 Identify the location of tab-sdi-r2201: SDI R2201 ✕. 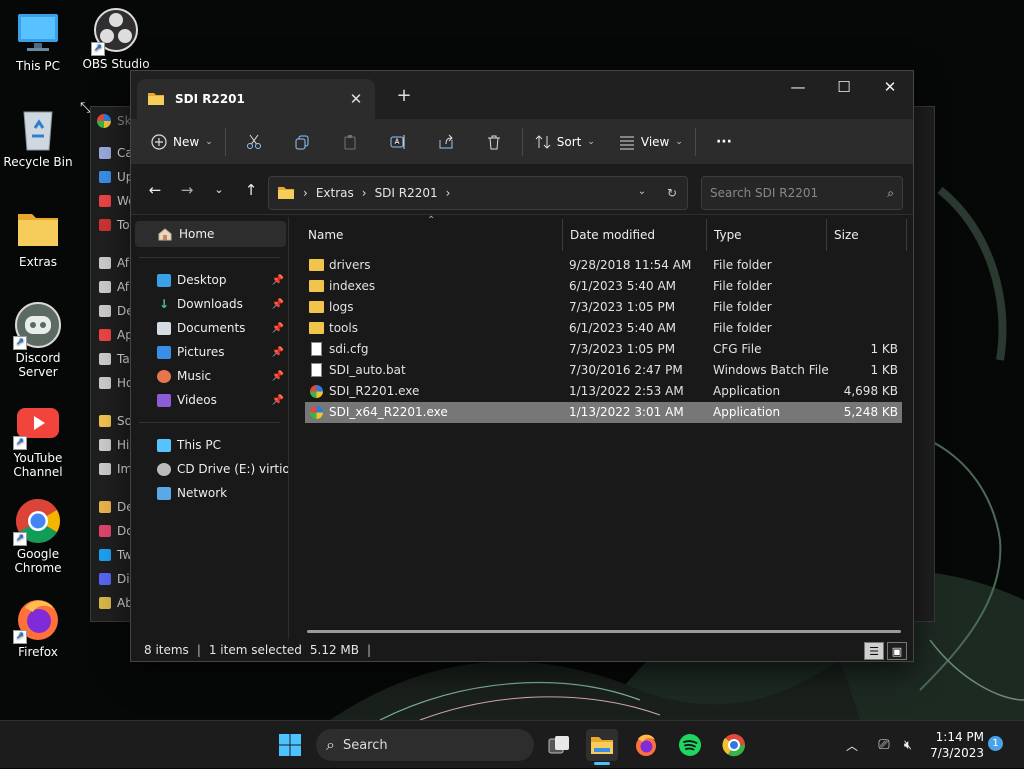
(256, 99).